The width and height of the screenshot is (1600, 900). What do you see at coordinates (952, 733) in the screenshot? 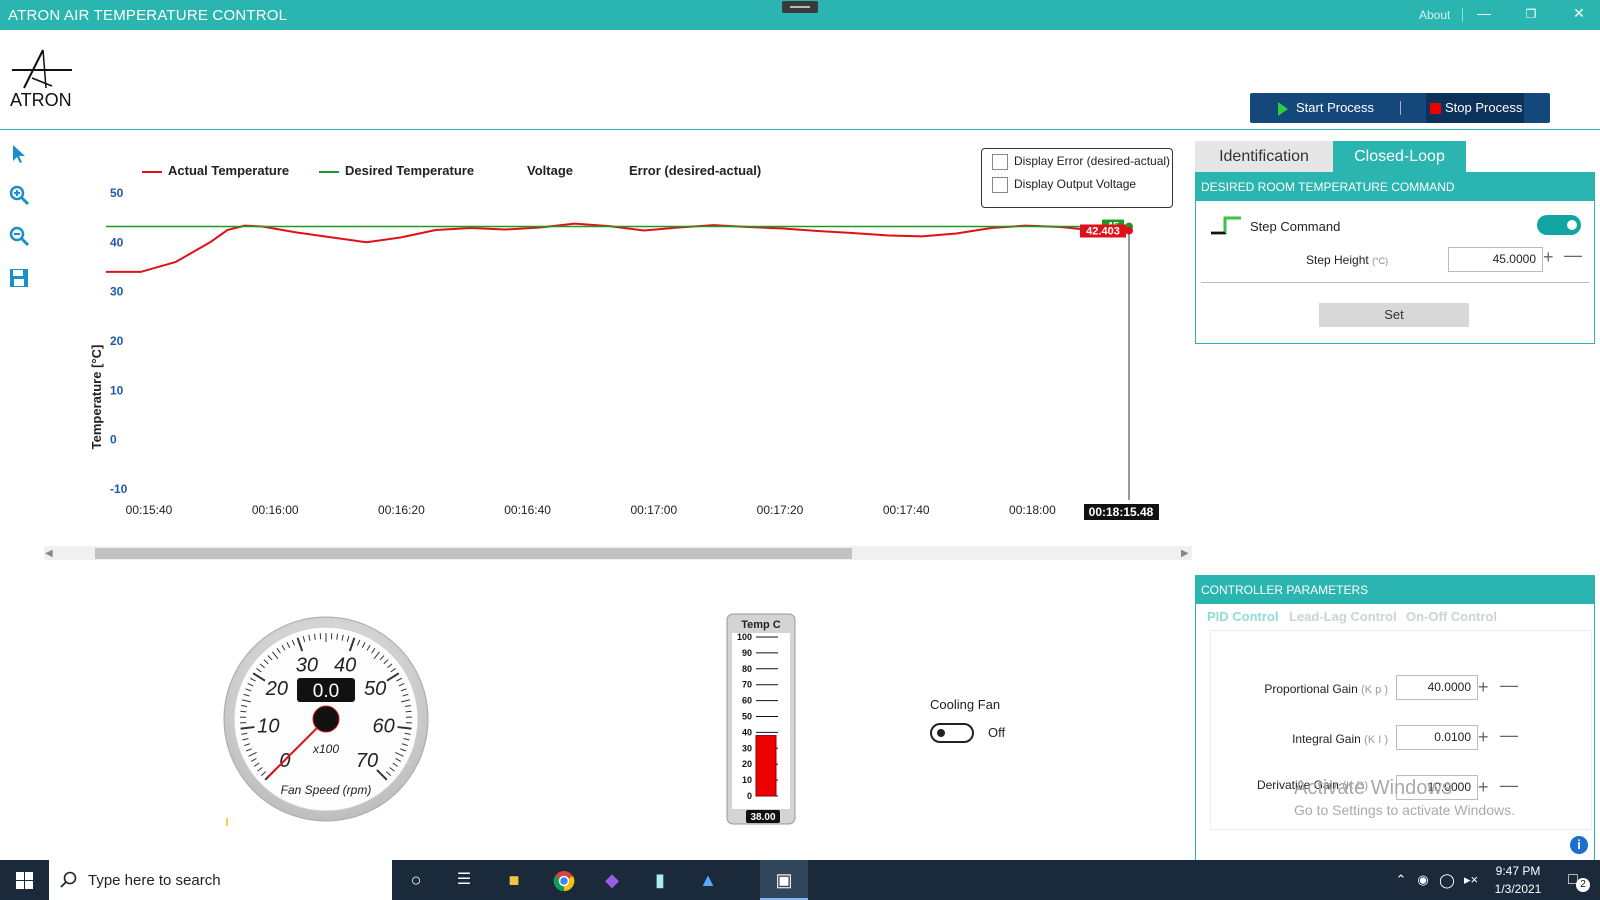
I see `cooling-fan-toggle` at bounding box center [952, 733].